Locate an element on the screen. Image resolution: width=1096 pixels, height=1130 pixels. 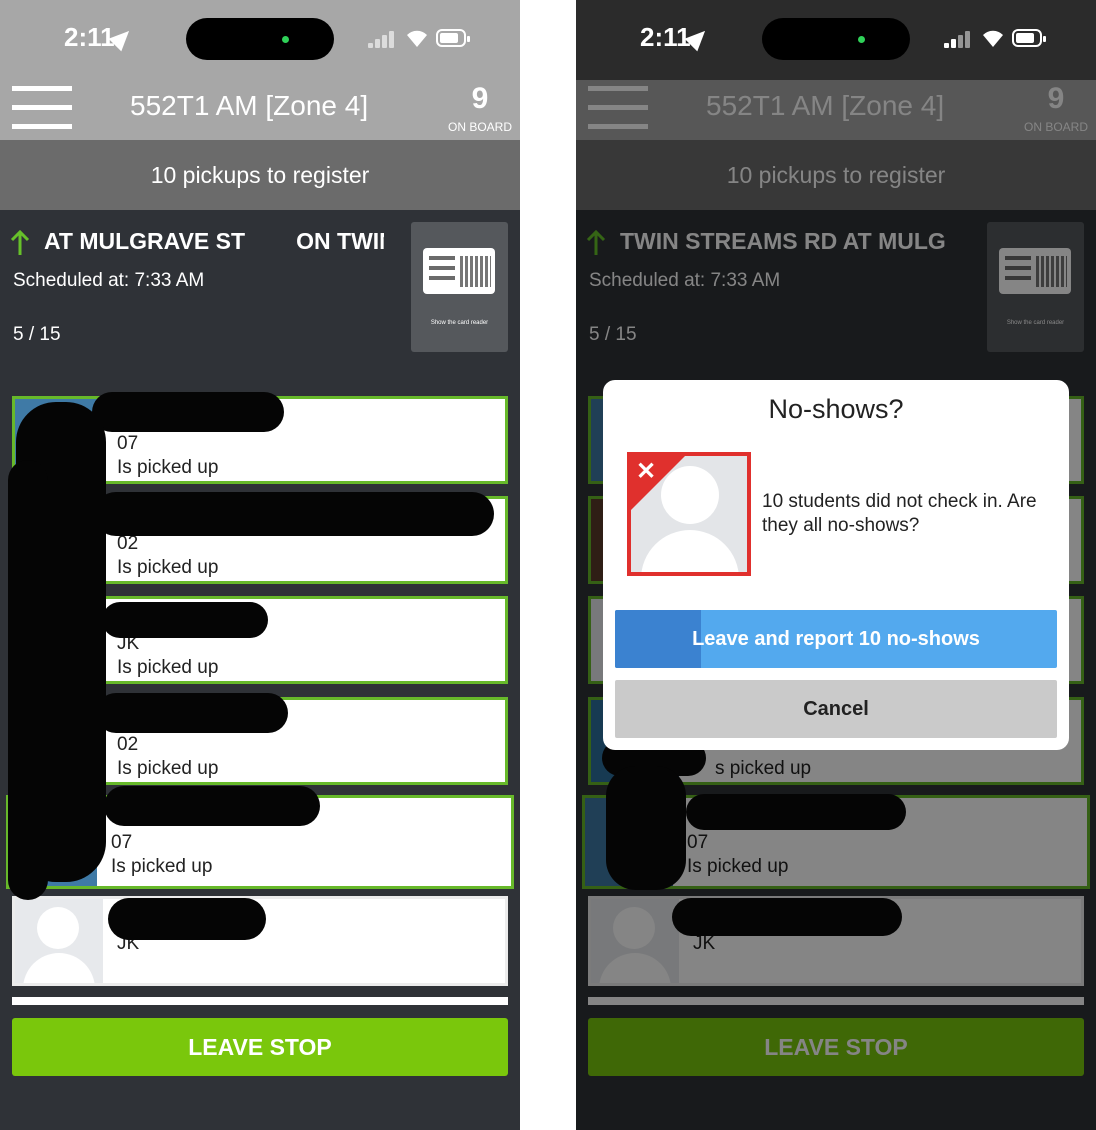
report-no-shows-label: Leave and report 10 no-shows is located at coordinates (836, 639).